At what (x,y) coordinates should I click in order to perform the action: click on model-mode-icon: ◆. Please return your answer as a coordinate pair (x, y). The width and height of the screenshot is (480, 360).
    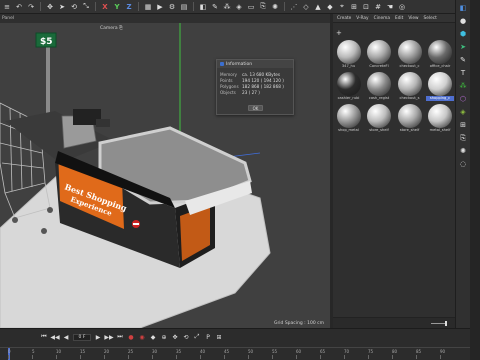
    Looking at the image, I should click on (330, 7).